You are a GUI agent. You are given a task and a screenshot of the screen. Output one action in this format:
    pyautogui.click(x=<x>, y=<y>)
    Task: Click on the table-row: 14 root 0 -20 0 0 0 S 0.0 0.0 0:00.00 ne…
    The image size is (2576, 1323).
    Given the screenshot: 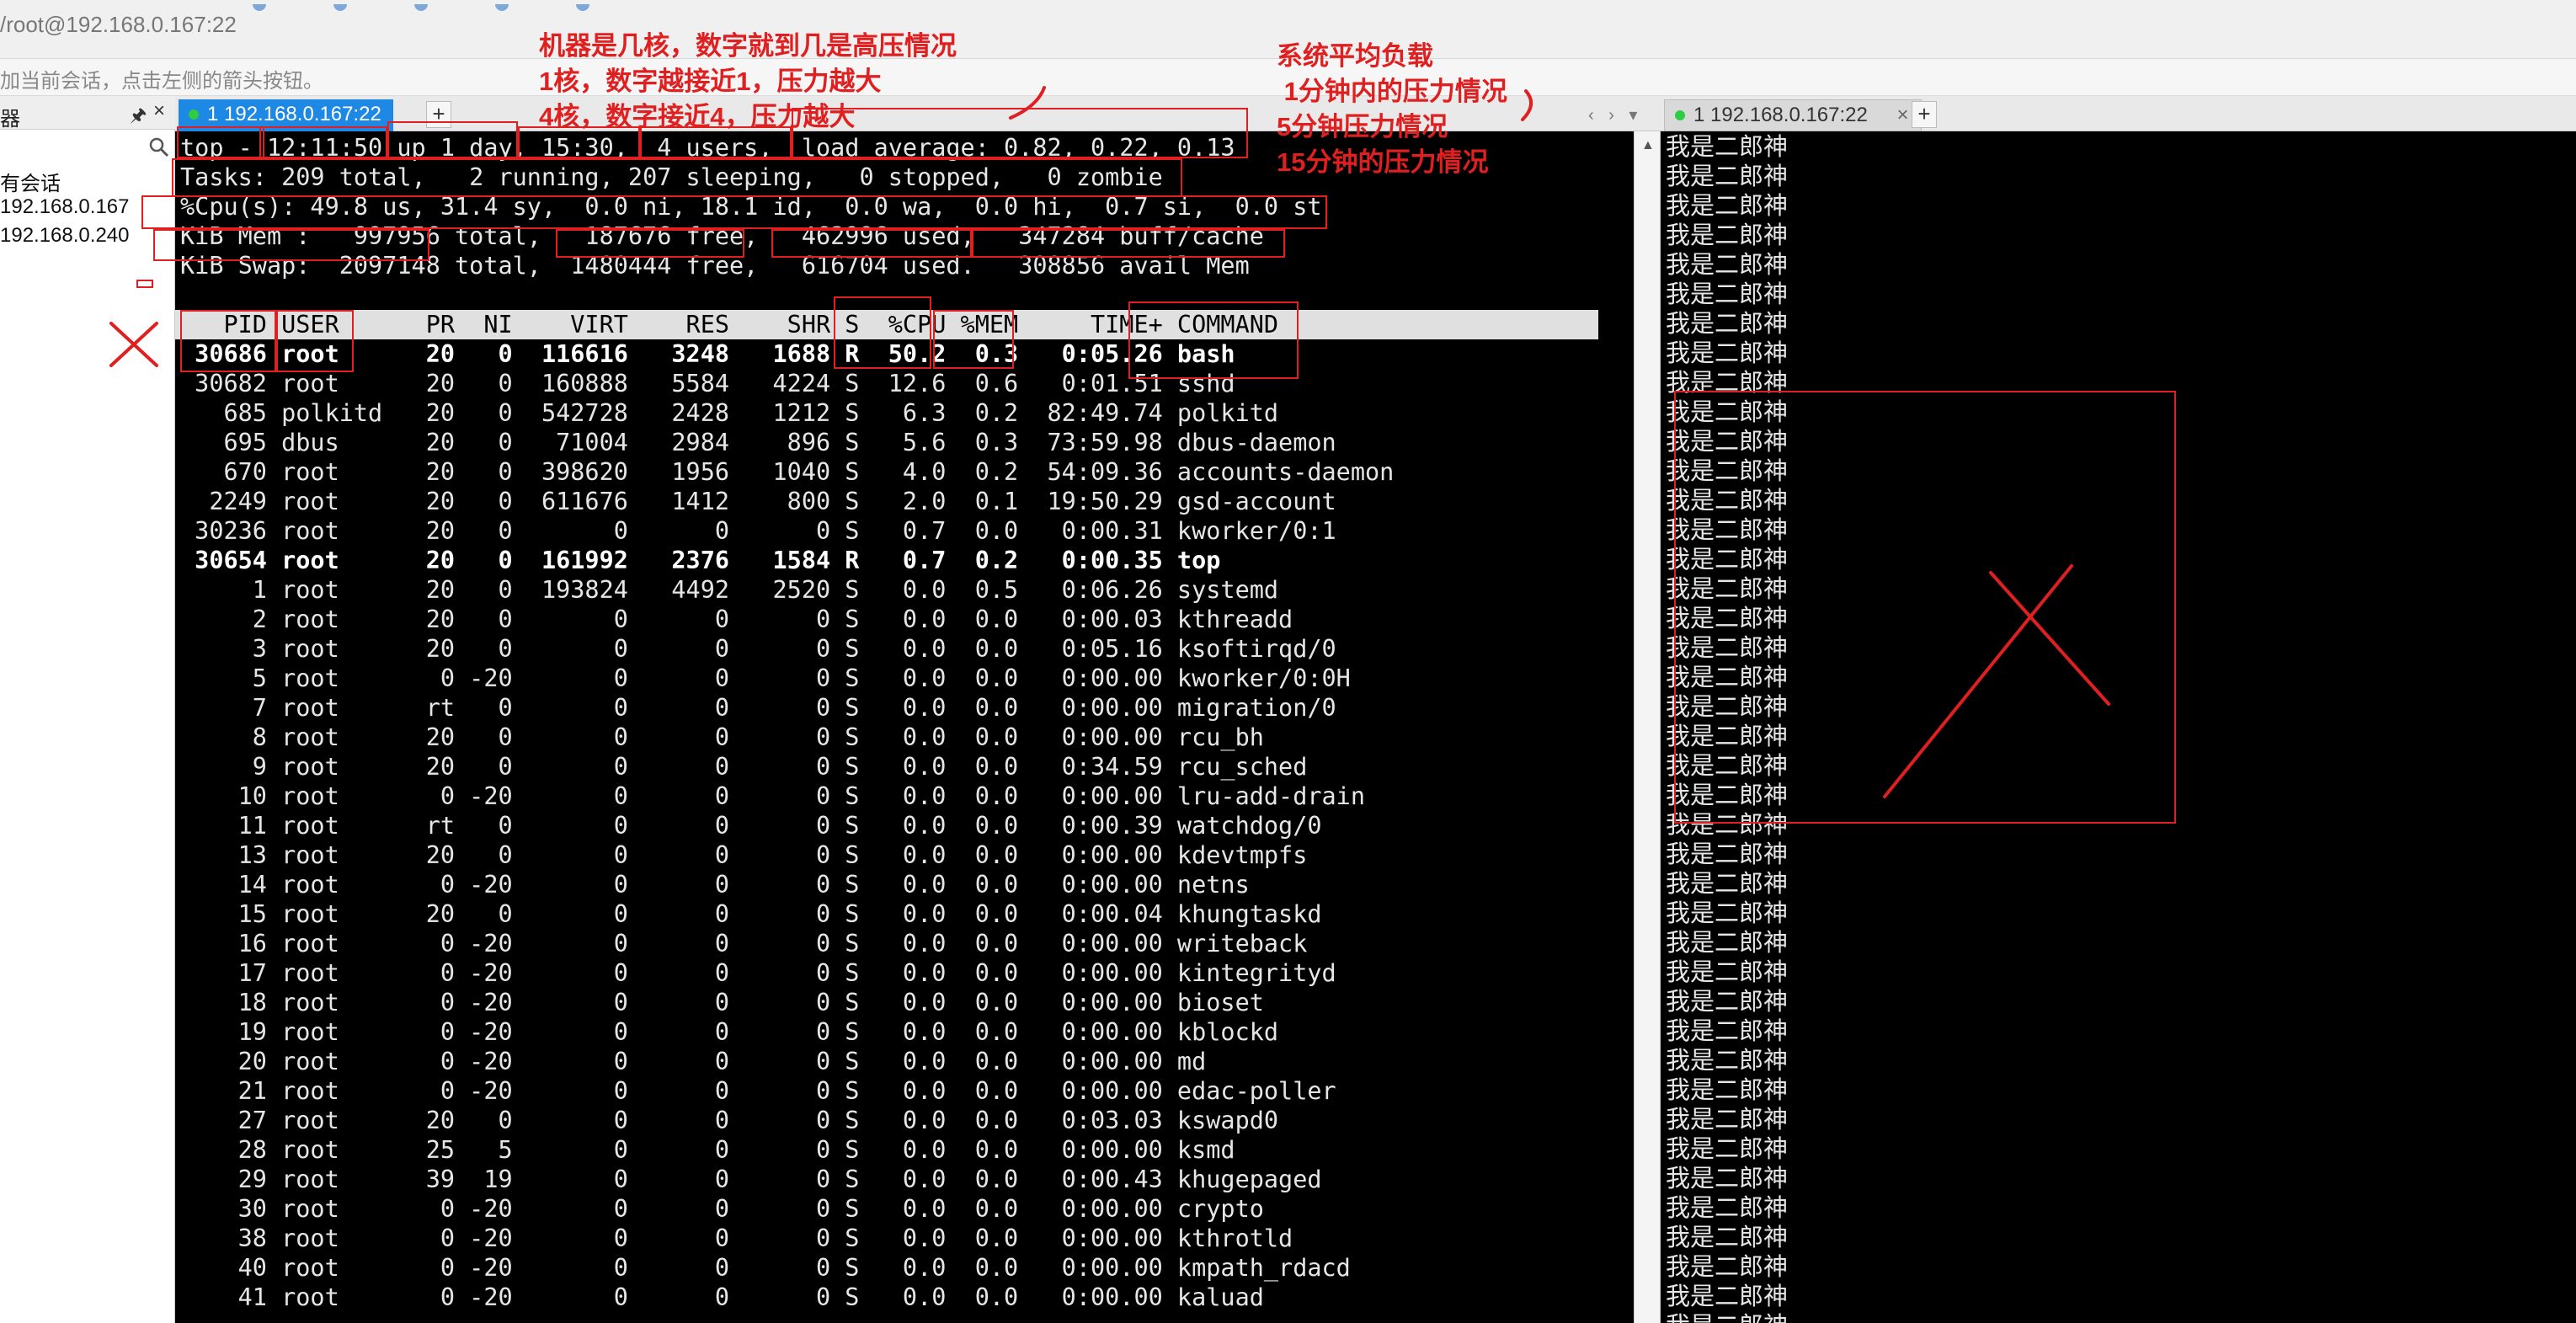 What is the action you would take?
    pyautogui.click(x=715, y=885)
    